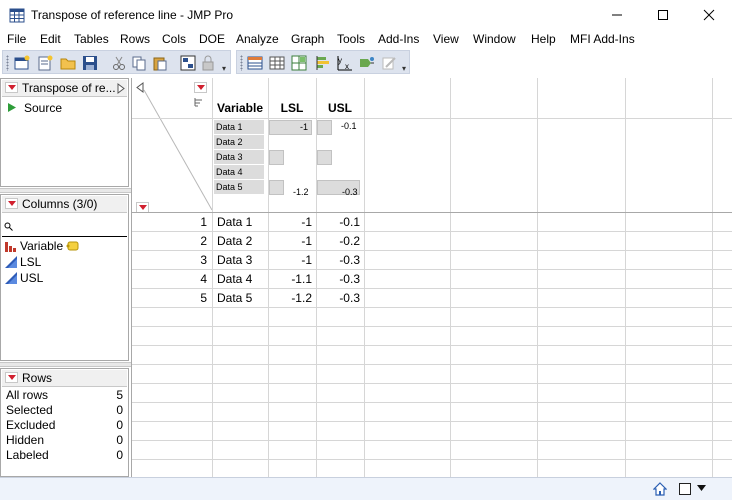 The height and width of the screenshot is (500, 732). What do you see at coordinates (255, 63) in the screenshot?
I see `data-table-icon` at bounding box center [255, 63].